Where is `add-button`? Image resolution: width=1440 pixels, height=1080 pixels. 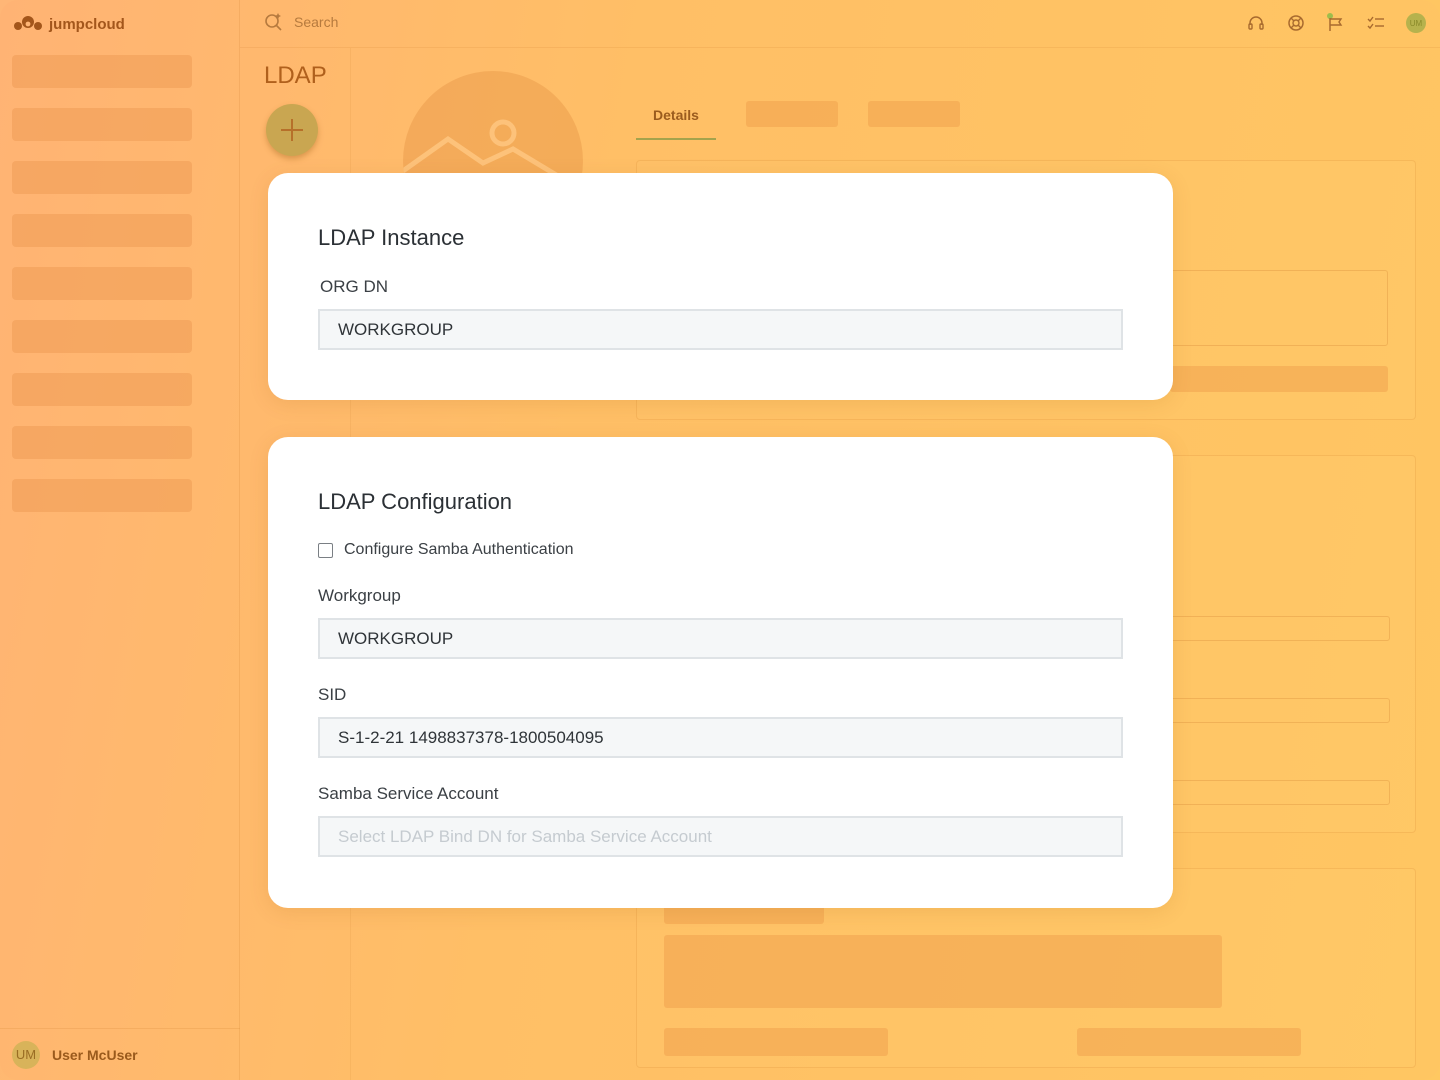
add-button is located at coordinates (292, 130).